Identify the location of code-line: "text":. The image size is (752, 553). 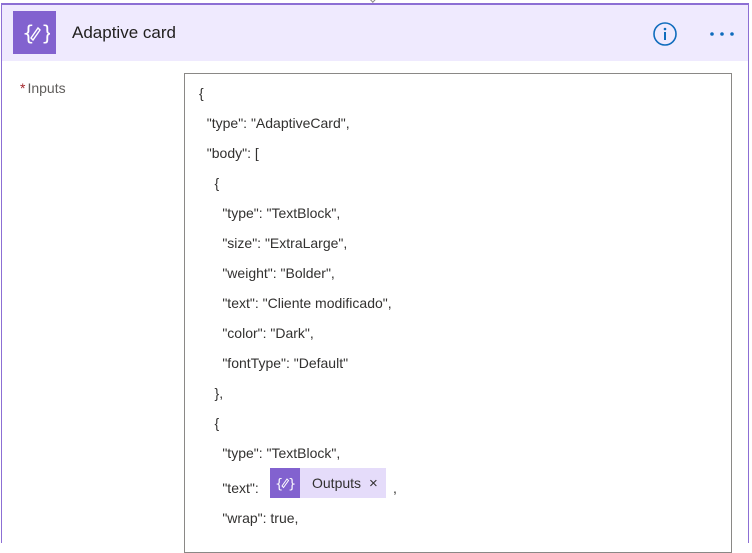
(231, 488).